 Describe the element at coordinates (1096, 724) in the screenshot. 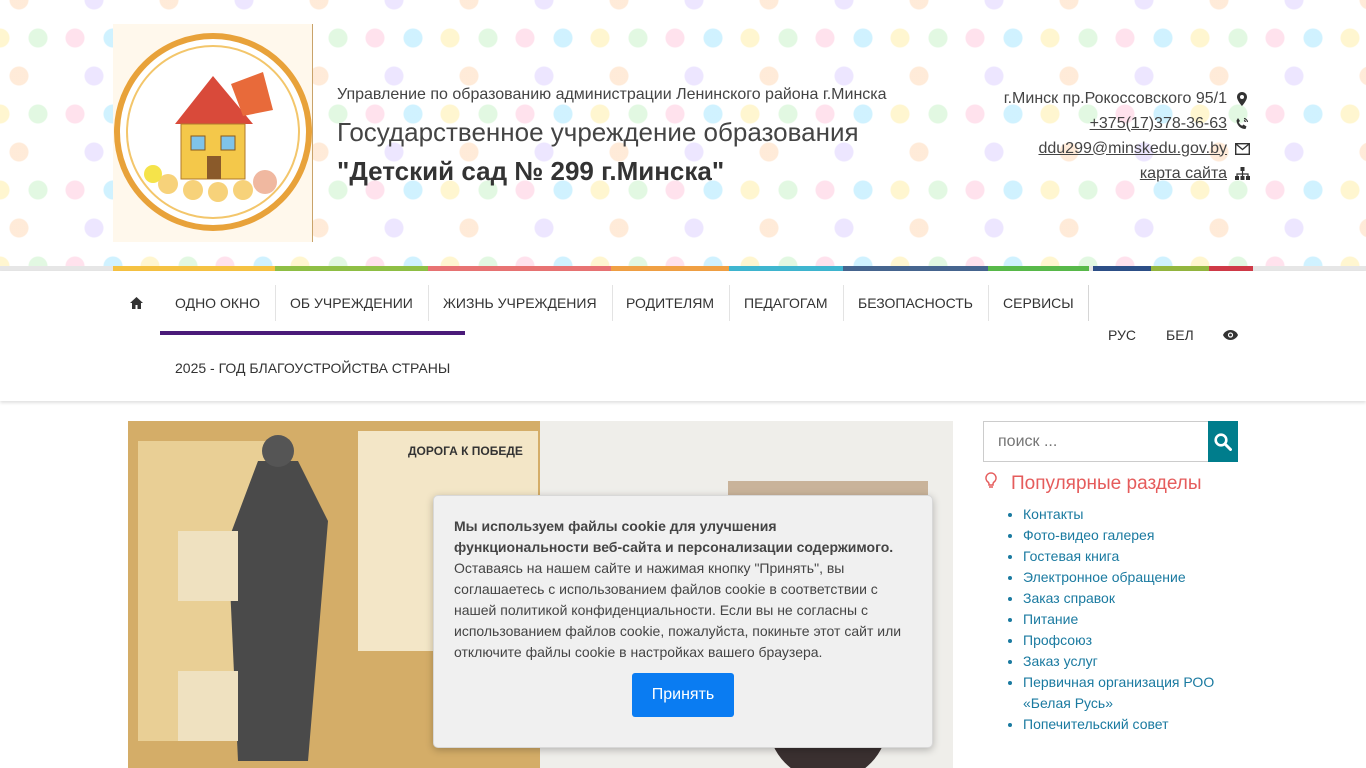

I see `popular-link-board: Попечительский совет` at that location.